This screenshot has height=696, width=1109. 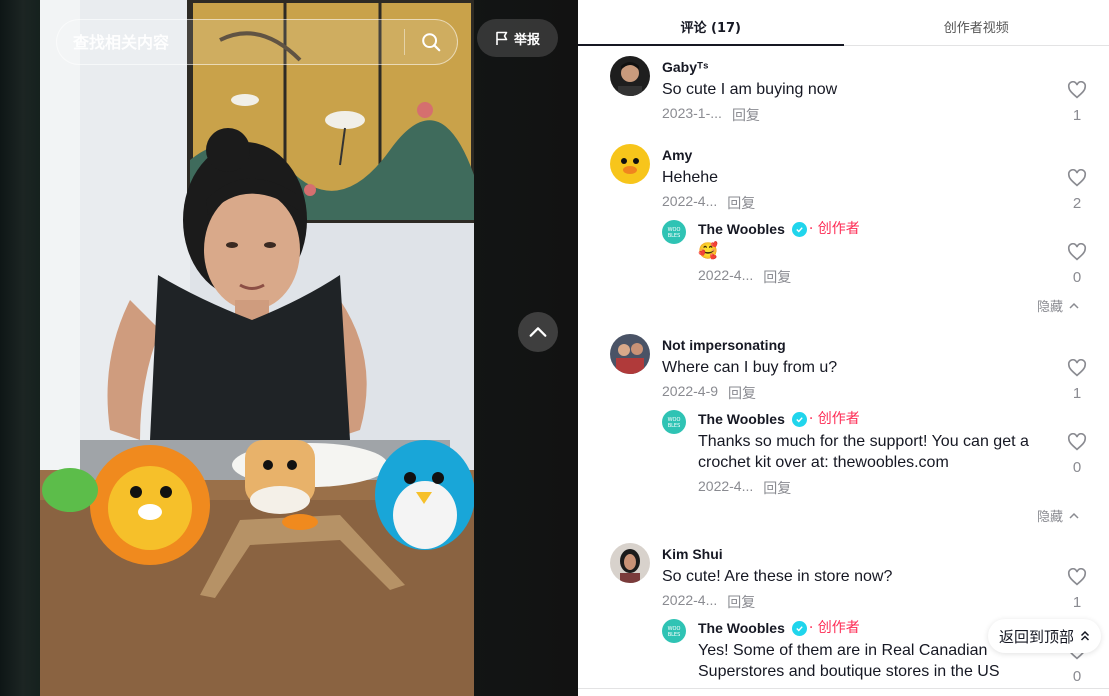 I want to click on comment-username: Not impersonating, so click(x=852, y=345).